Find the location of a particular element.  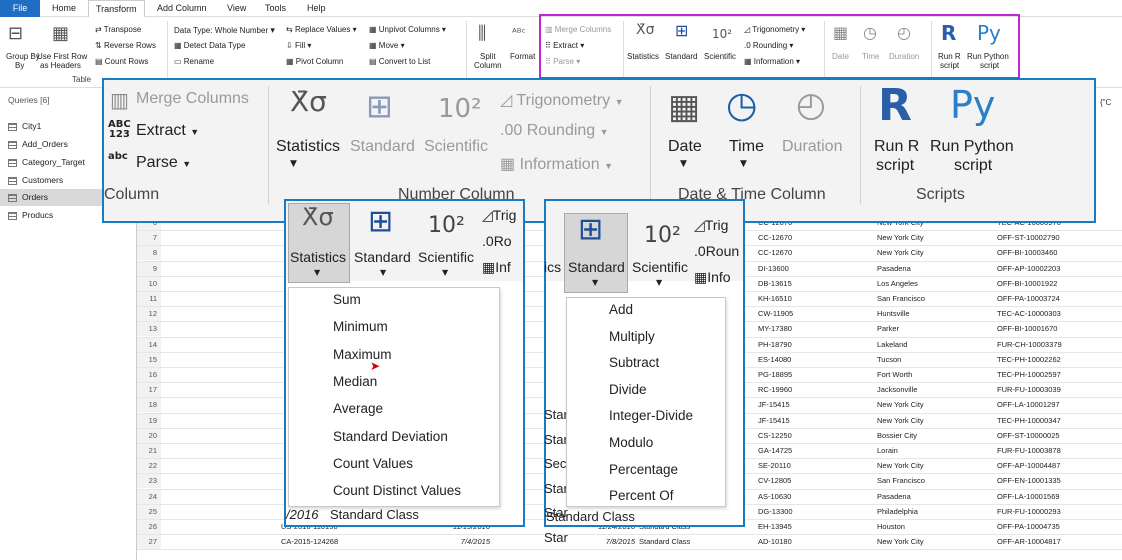

tab-tools: Tools is located at coordinates (275, 8).